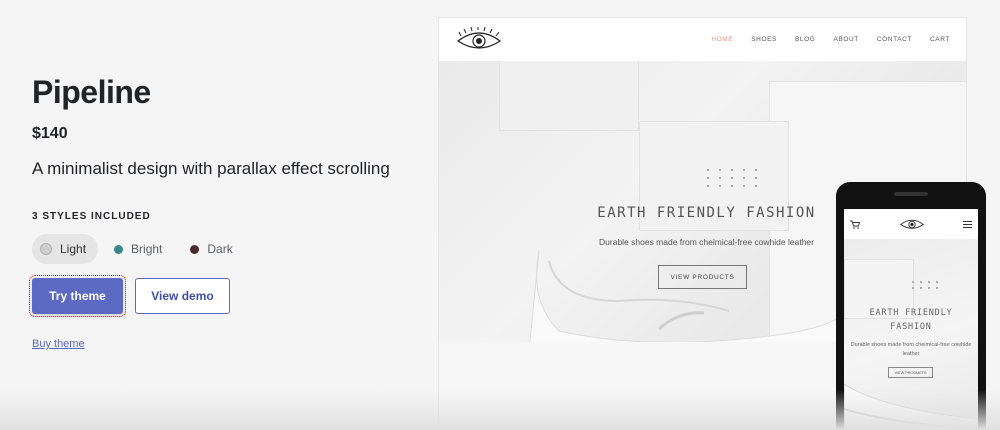 The width and height of the screenshot is (1000, 430). I want to click on try-theme-button: Try theme, so click(77, 296).